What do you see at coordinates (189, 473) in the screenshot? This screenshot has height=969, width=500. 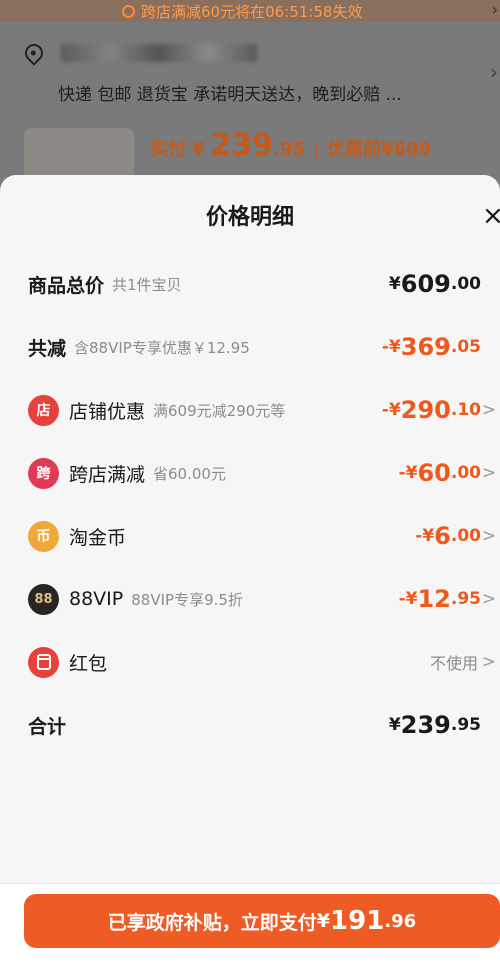 I see `cross-store-note: 省60.00元` at bounding box center [189, 473].